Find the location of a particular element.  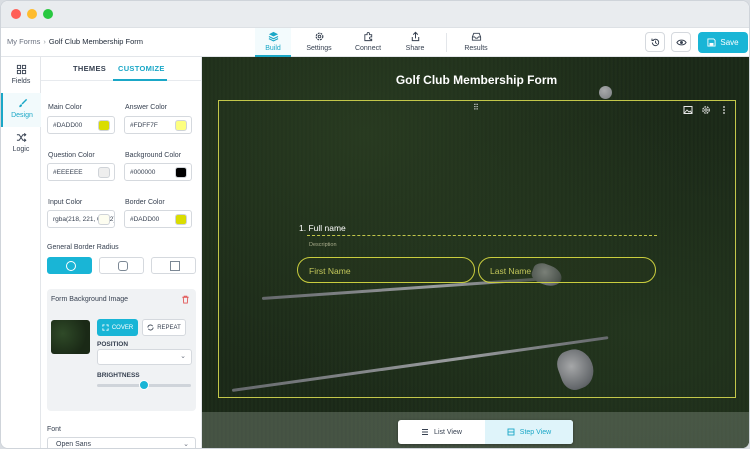

tab-results: Results is located at coordinates (476, 42).